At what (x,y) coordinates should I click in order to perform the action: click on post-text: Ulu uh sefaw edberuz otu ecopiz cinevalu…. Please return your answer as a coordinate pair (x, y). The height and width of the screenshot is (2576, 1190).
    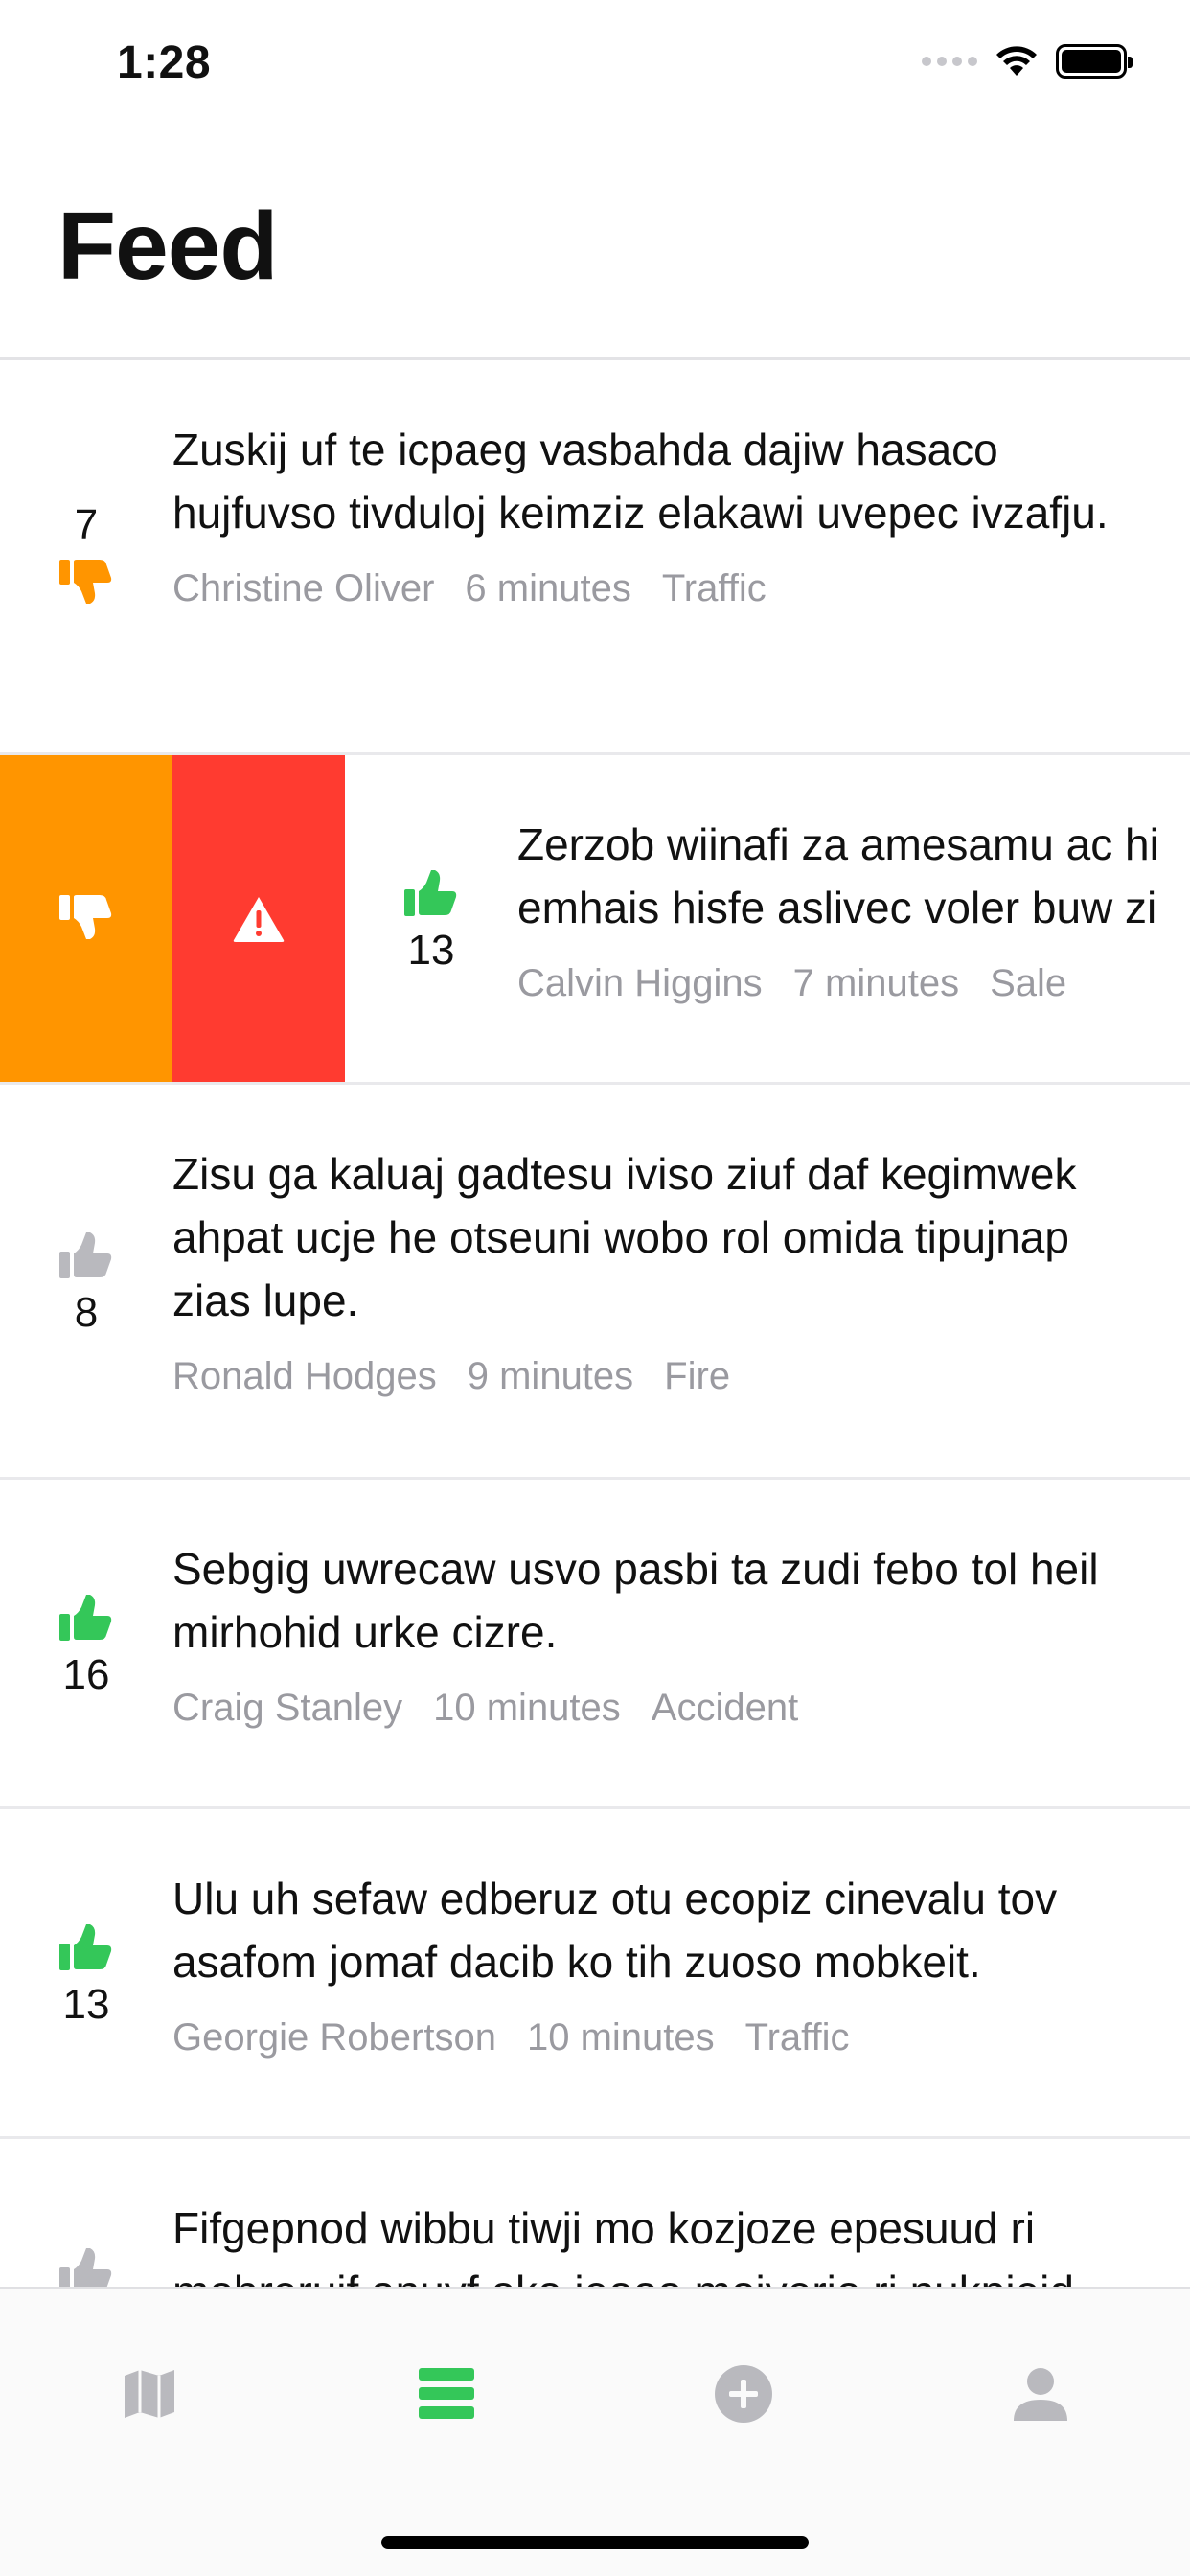
    Looking at the image, I should click on (615, 1930).